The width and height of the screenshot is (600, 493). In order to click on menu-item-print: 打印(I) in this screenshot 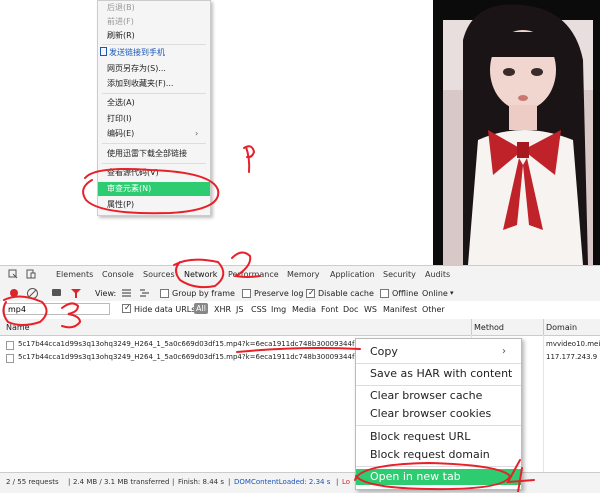, I will do `click(119, 119)`.